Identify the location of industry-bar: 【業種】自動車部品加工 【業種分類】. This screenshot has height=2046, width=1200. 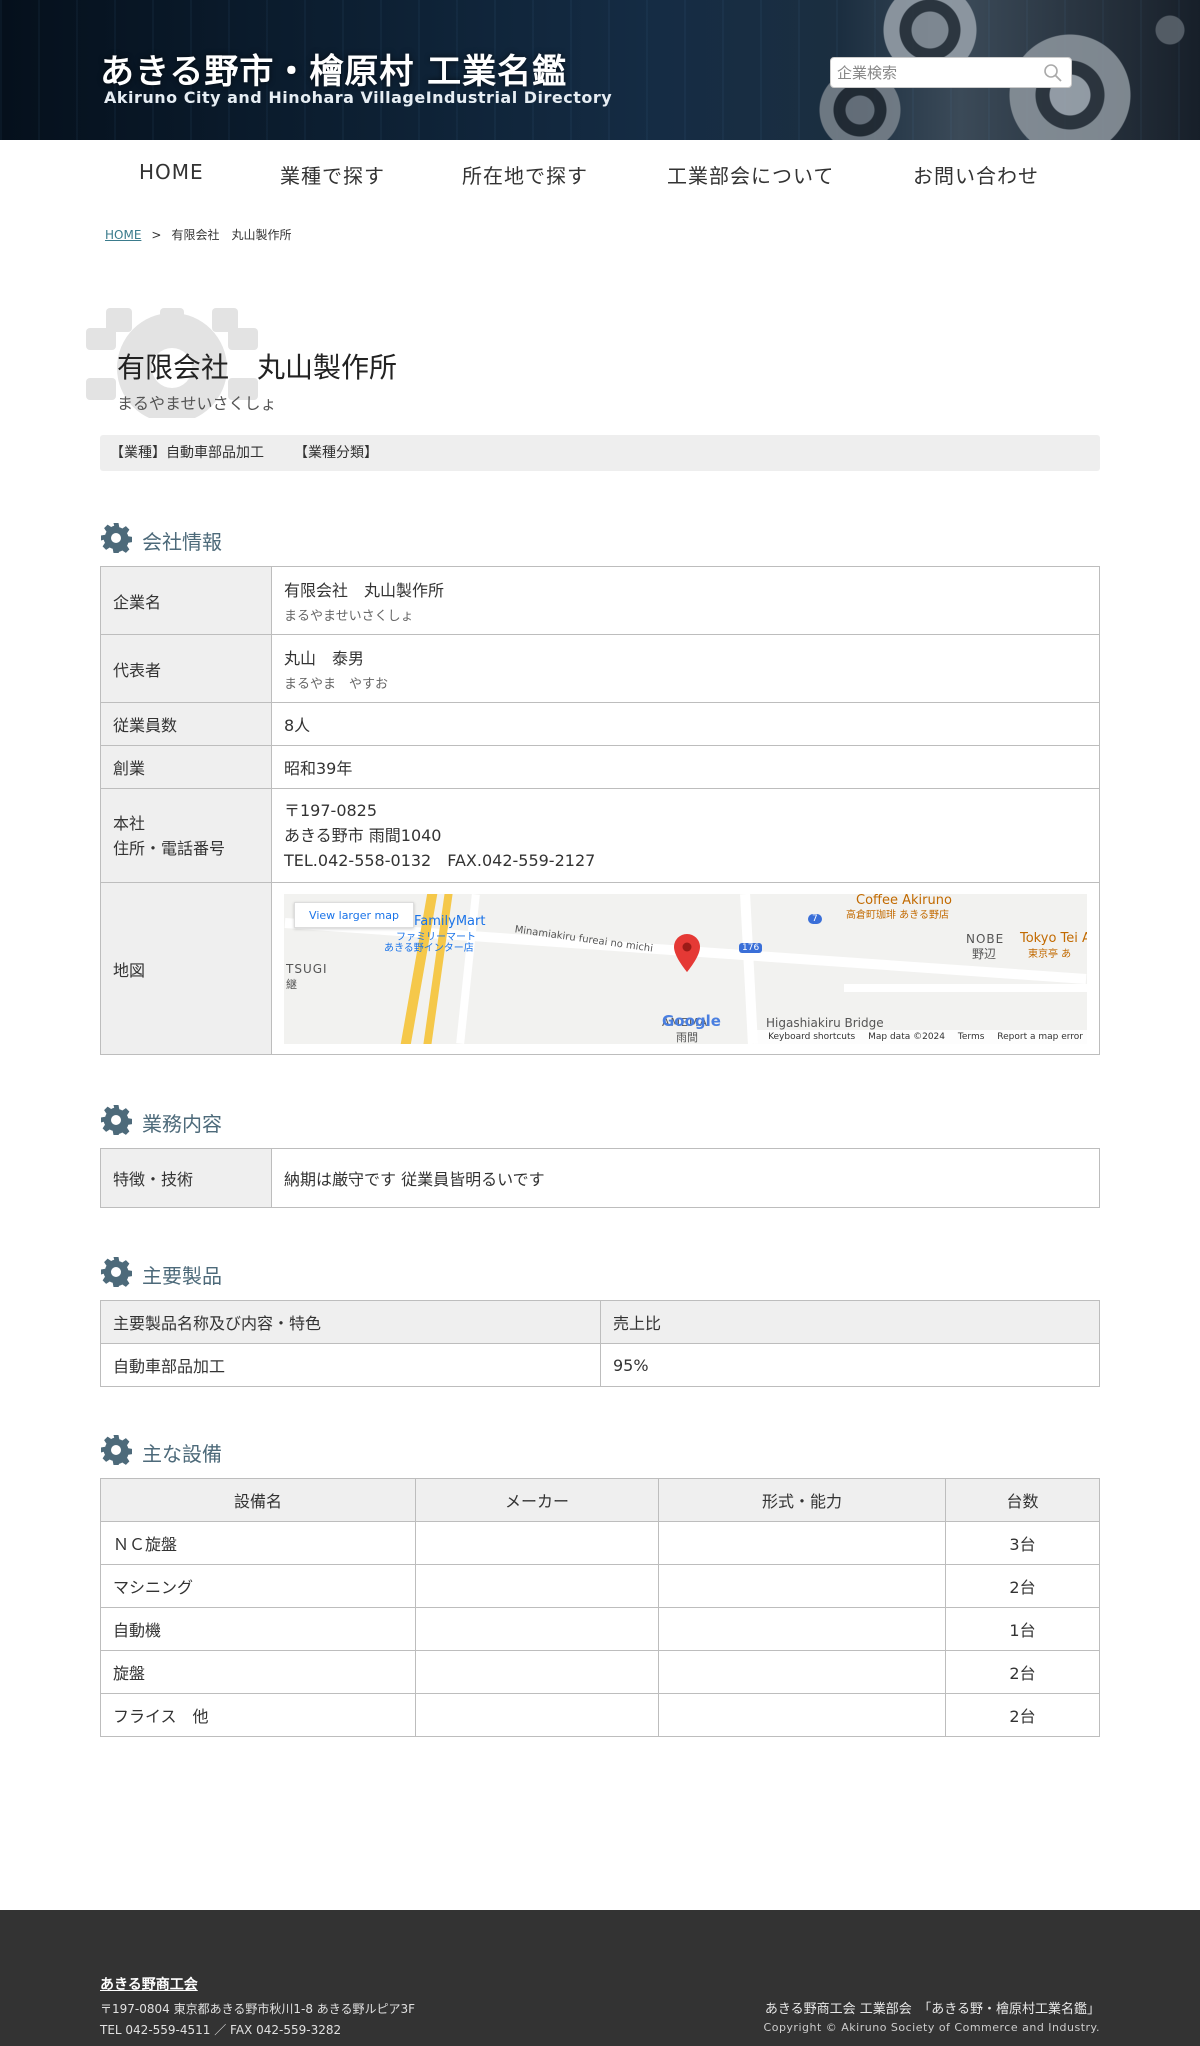
(600, 453).